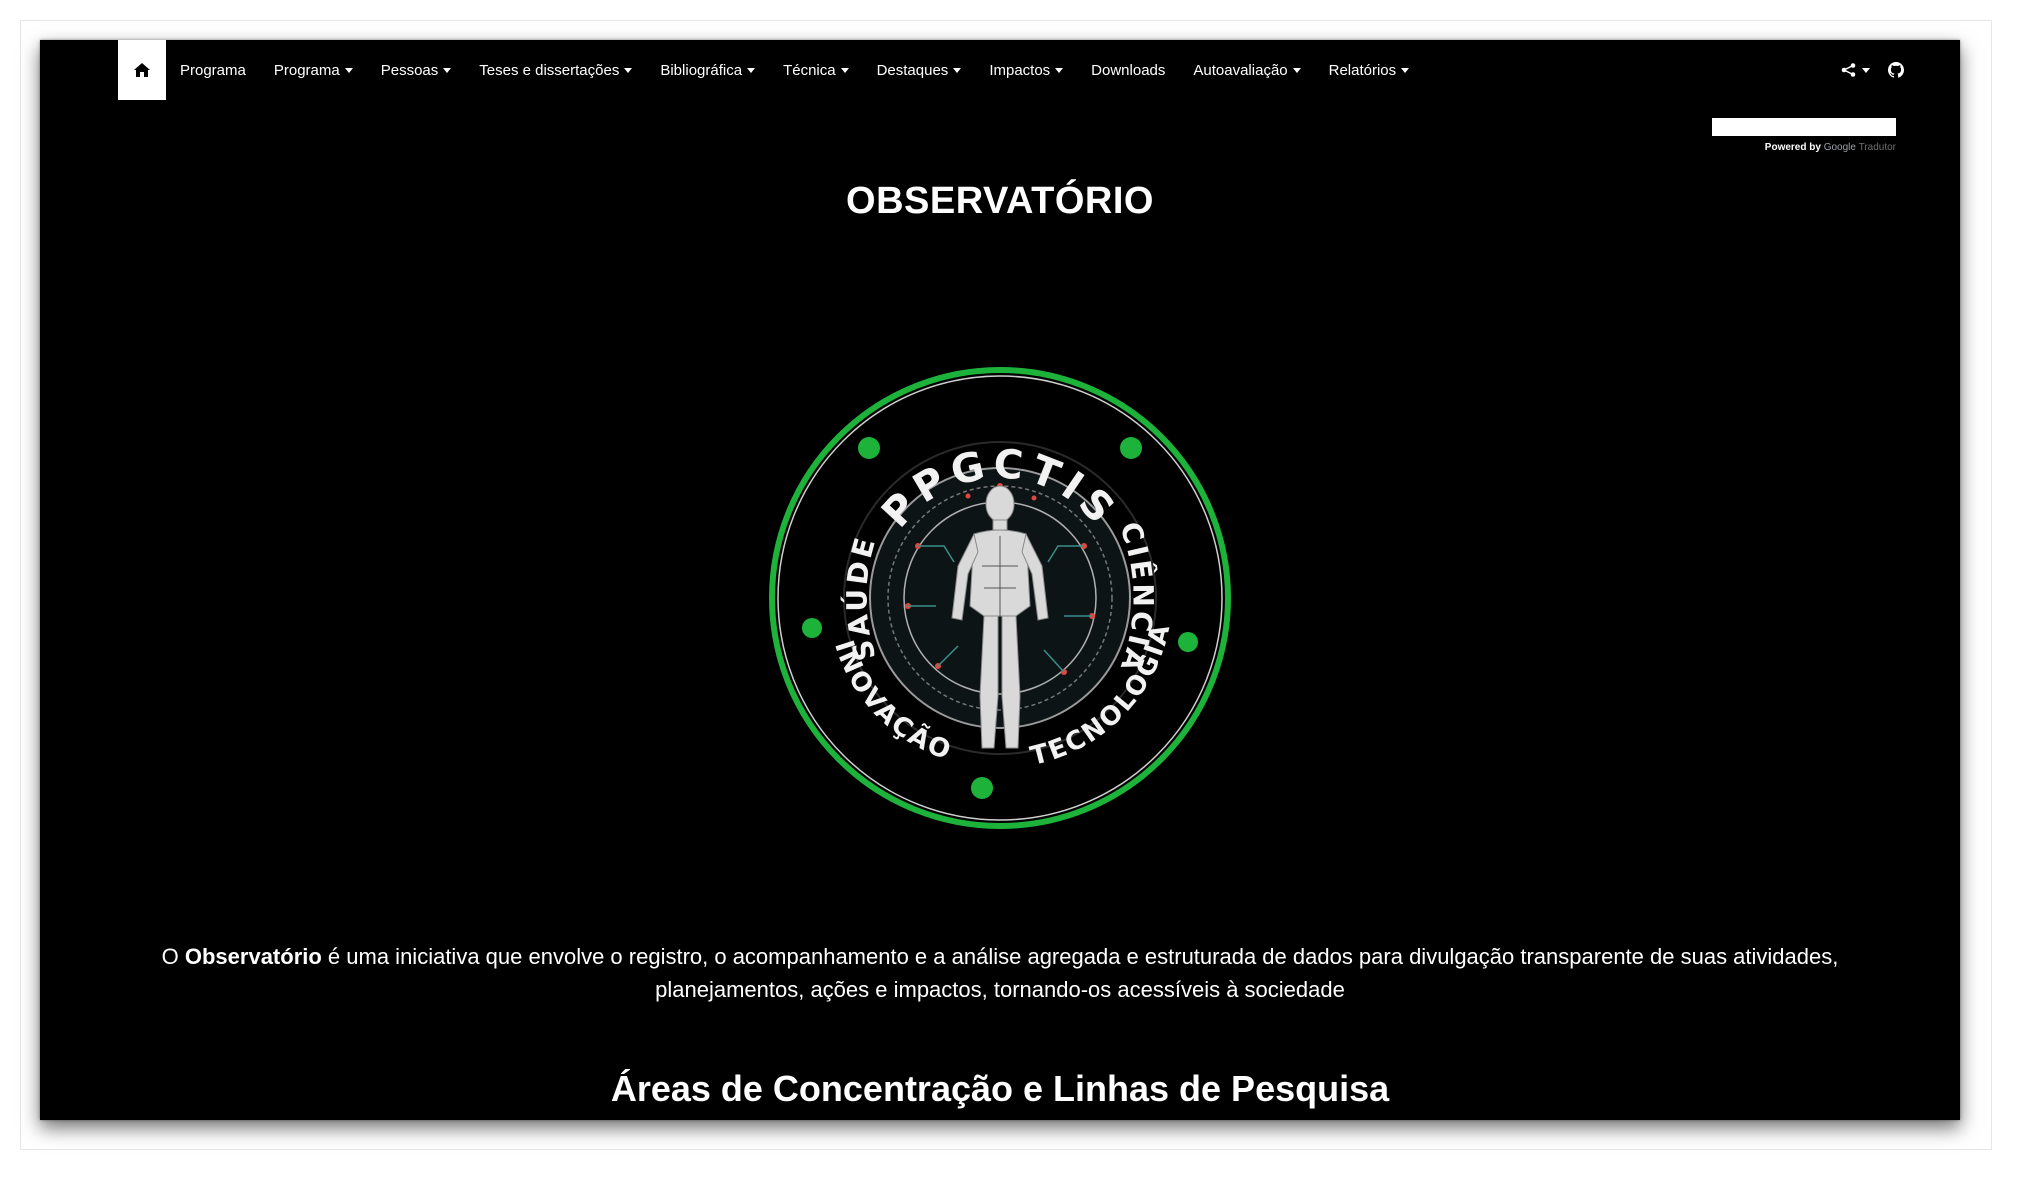  Describe the element at coordinates (1839, 147) in the screenshot. I see `google-logo-text: Google` at that location.